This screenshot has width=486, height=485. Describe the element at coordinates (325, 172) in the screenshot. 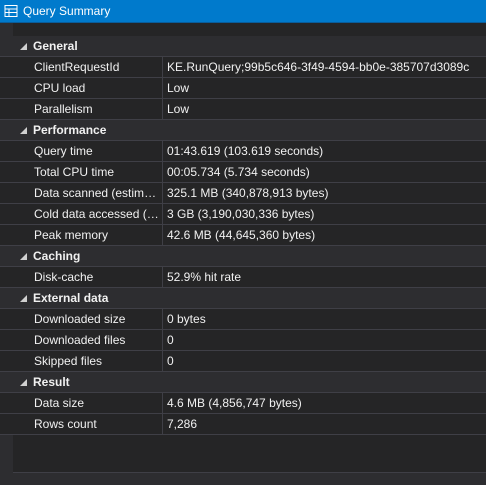

I see `property-value: 00:05.734 (5.734 seconds)` at that location.